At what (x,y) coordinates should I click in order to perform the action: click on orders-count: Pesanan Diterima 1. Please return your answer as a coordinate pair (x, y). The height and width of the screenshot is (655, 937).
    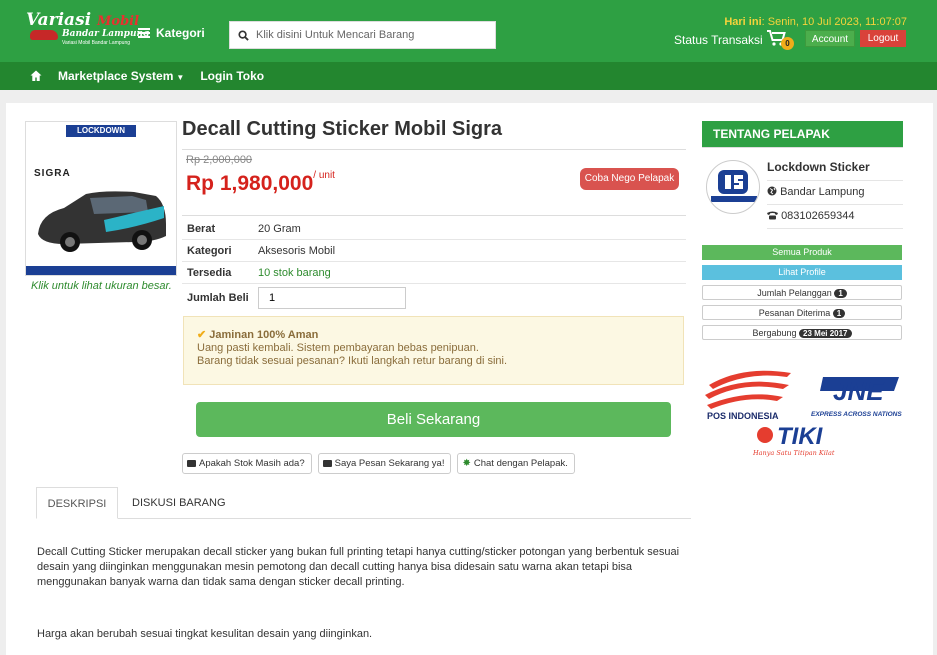
    Looking at the image, I should click on (802, 312).